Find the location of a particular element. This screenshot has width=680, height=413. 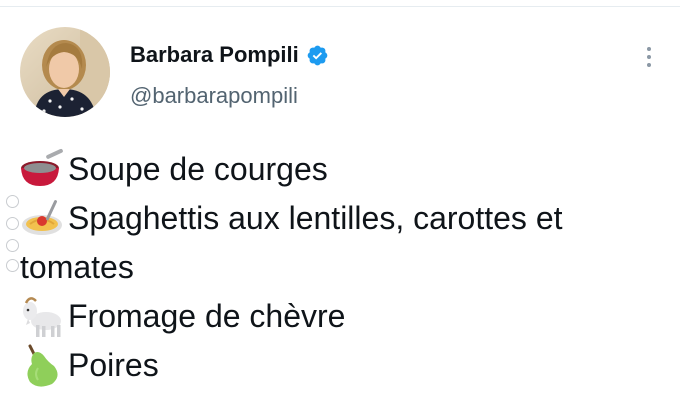

soup-bowl-icon is located at coordinates (42, 170).